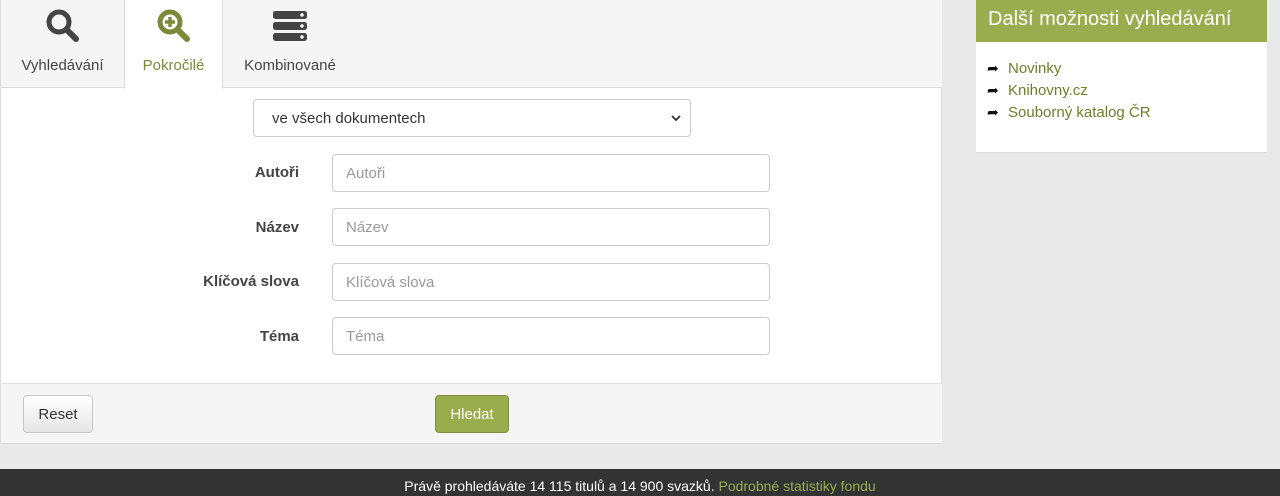  What do you see at coordinates (551, 227) in the screenshot?
I see `title-input` at bounding box center [551, 227].